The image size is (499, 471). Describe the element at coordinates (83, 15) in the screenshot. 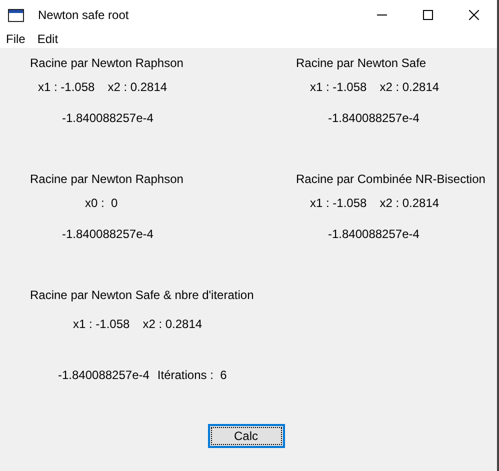

I see `window-title: Newton safe root` at that location.